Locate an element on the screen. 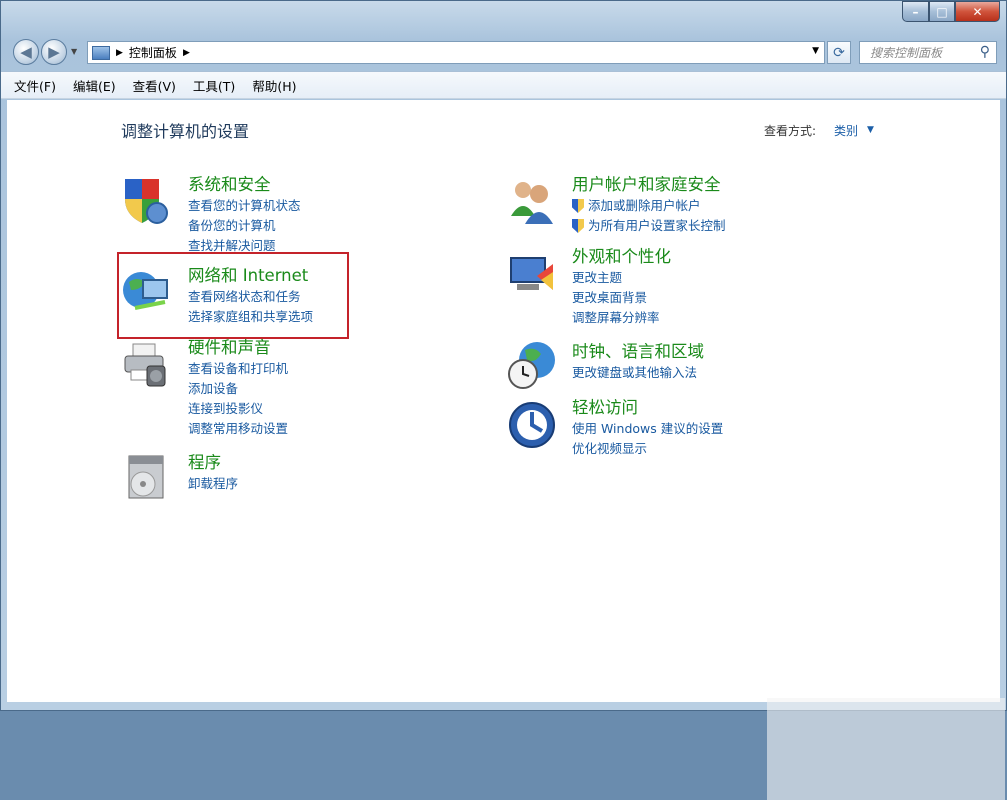 The height and width of the screenshot is (800, 1007). page-title: 调整计算机的设置 is located at coordinates (185, 131).